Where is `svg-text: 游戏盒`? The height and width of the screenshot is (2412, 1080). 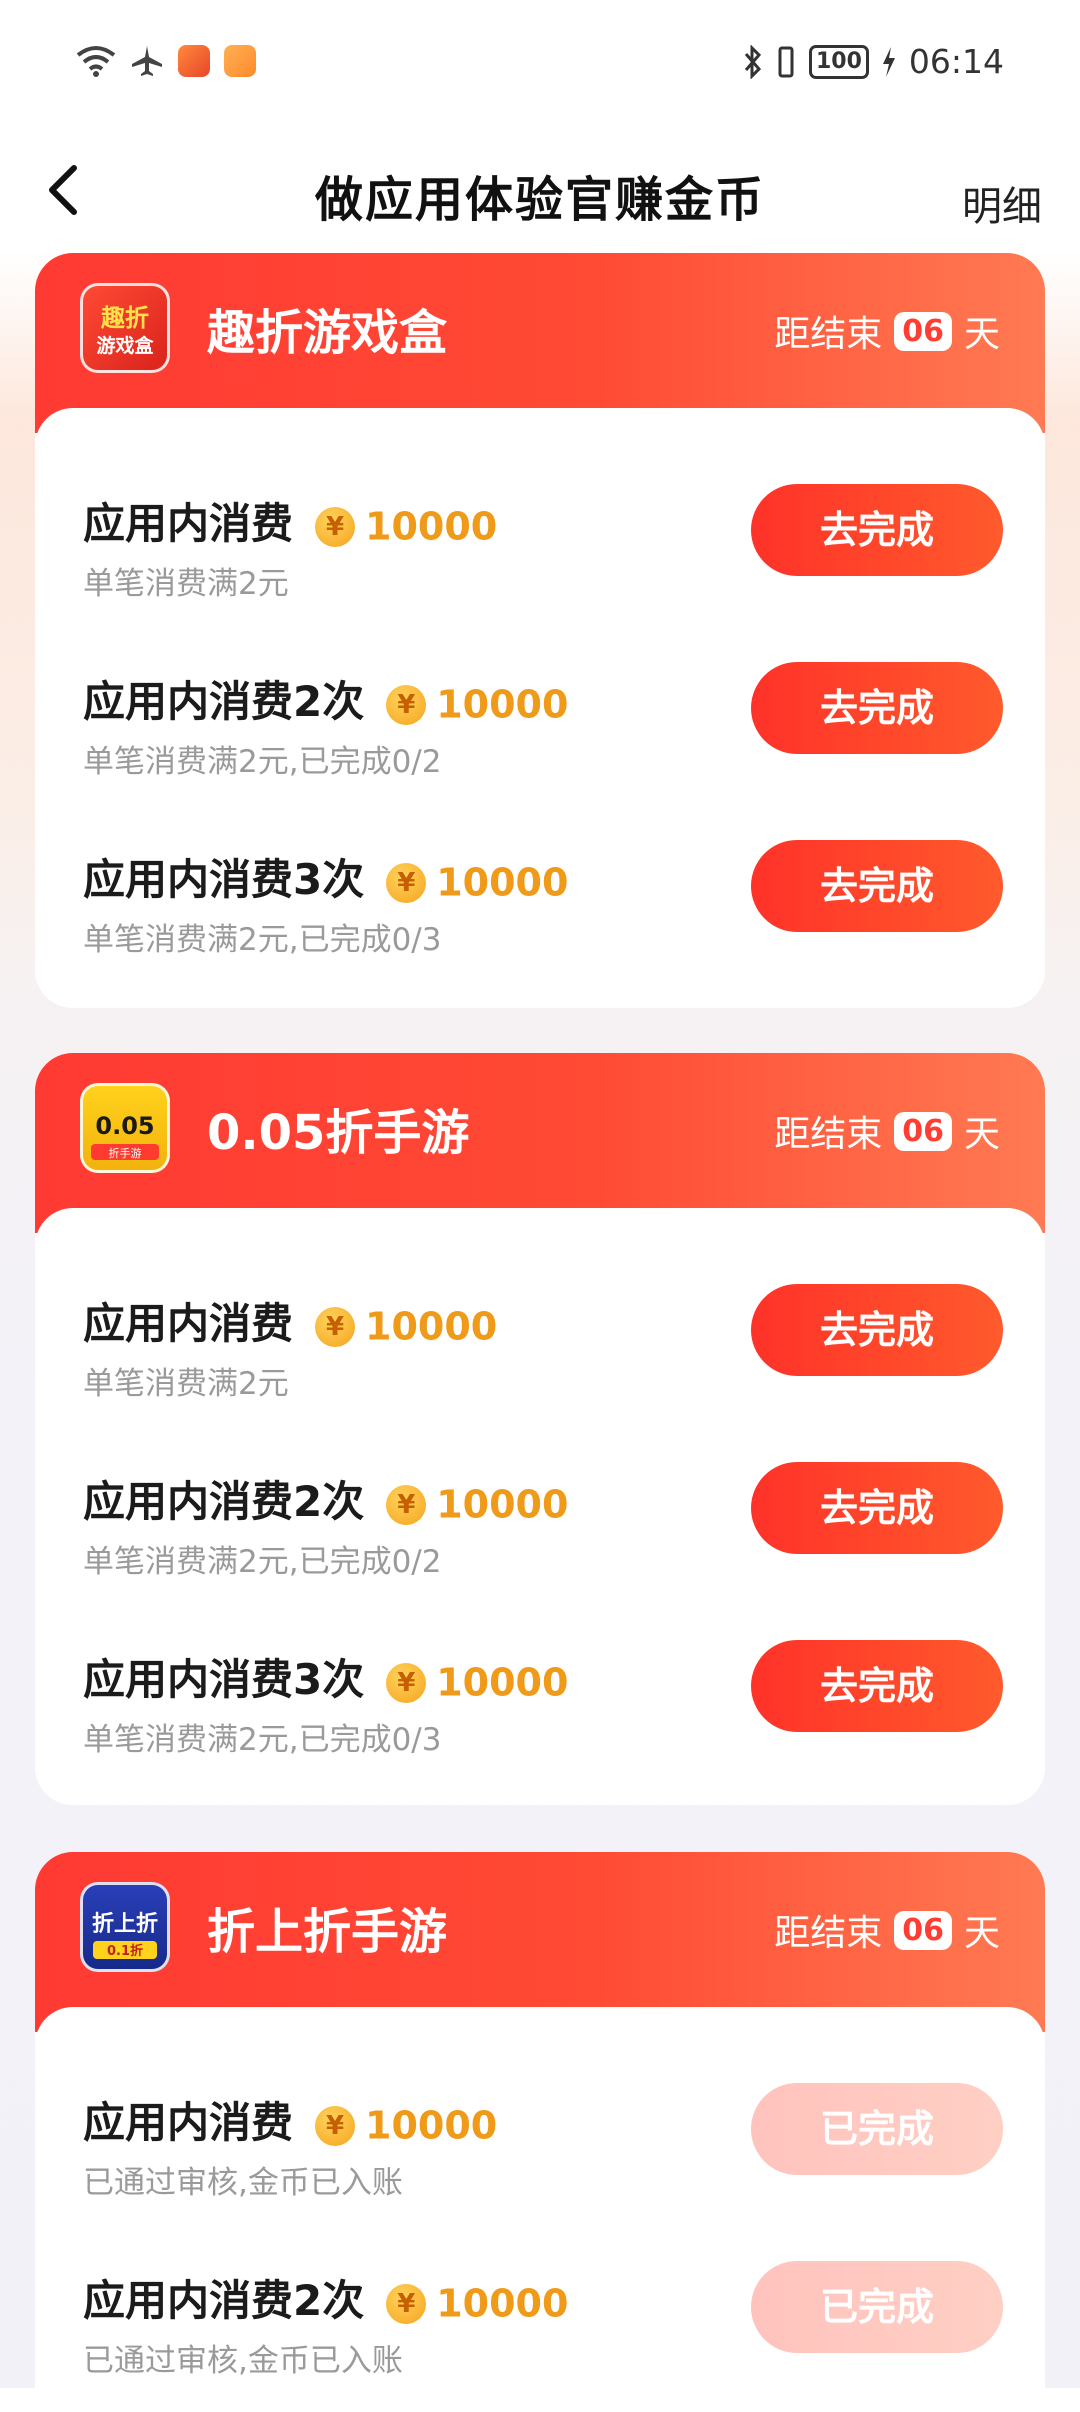
svg-text: 游戏盒 is located at coordinates (125, 345).